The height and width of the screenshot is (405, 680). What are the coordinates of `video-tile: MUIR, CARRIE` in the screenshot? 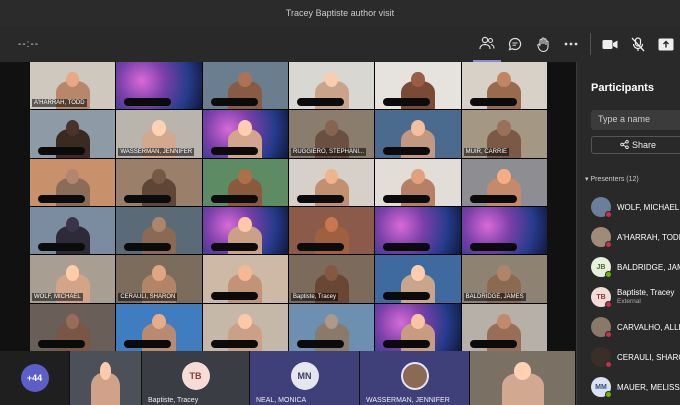 It's located at (504, 134).